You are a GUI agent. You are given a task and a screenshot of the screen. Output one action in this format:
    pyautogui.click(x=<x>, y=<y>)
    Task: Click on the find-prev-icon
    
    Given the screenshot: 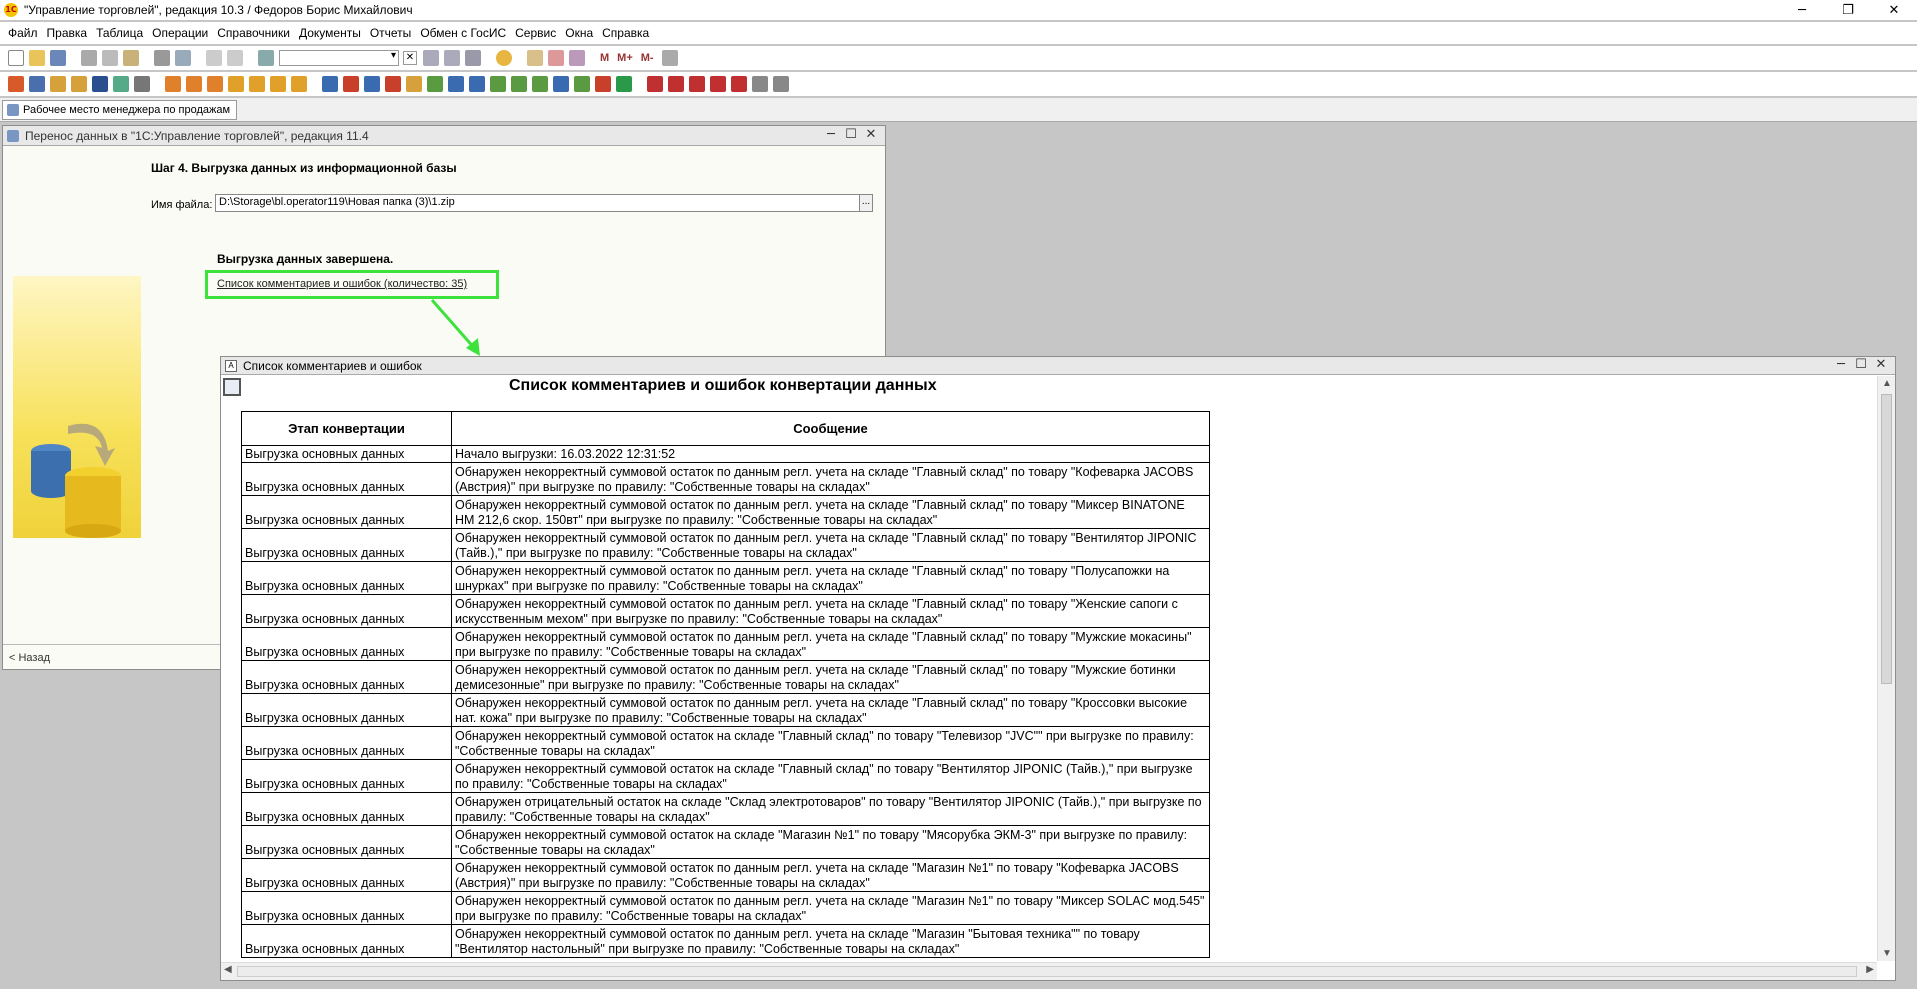 What is the action you would take?
    pyautogui.click(x=452, y=58)
    